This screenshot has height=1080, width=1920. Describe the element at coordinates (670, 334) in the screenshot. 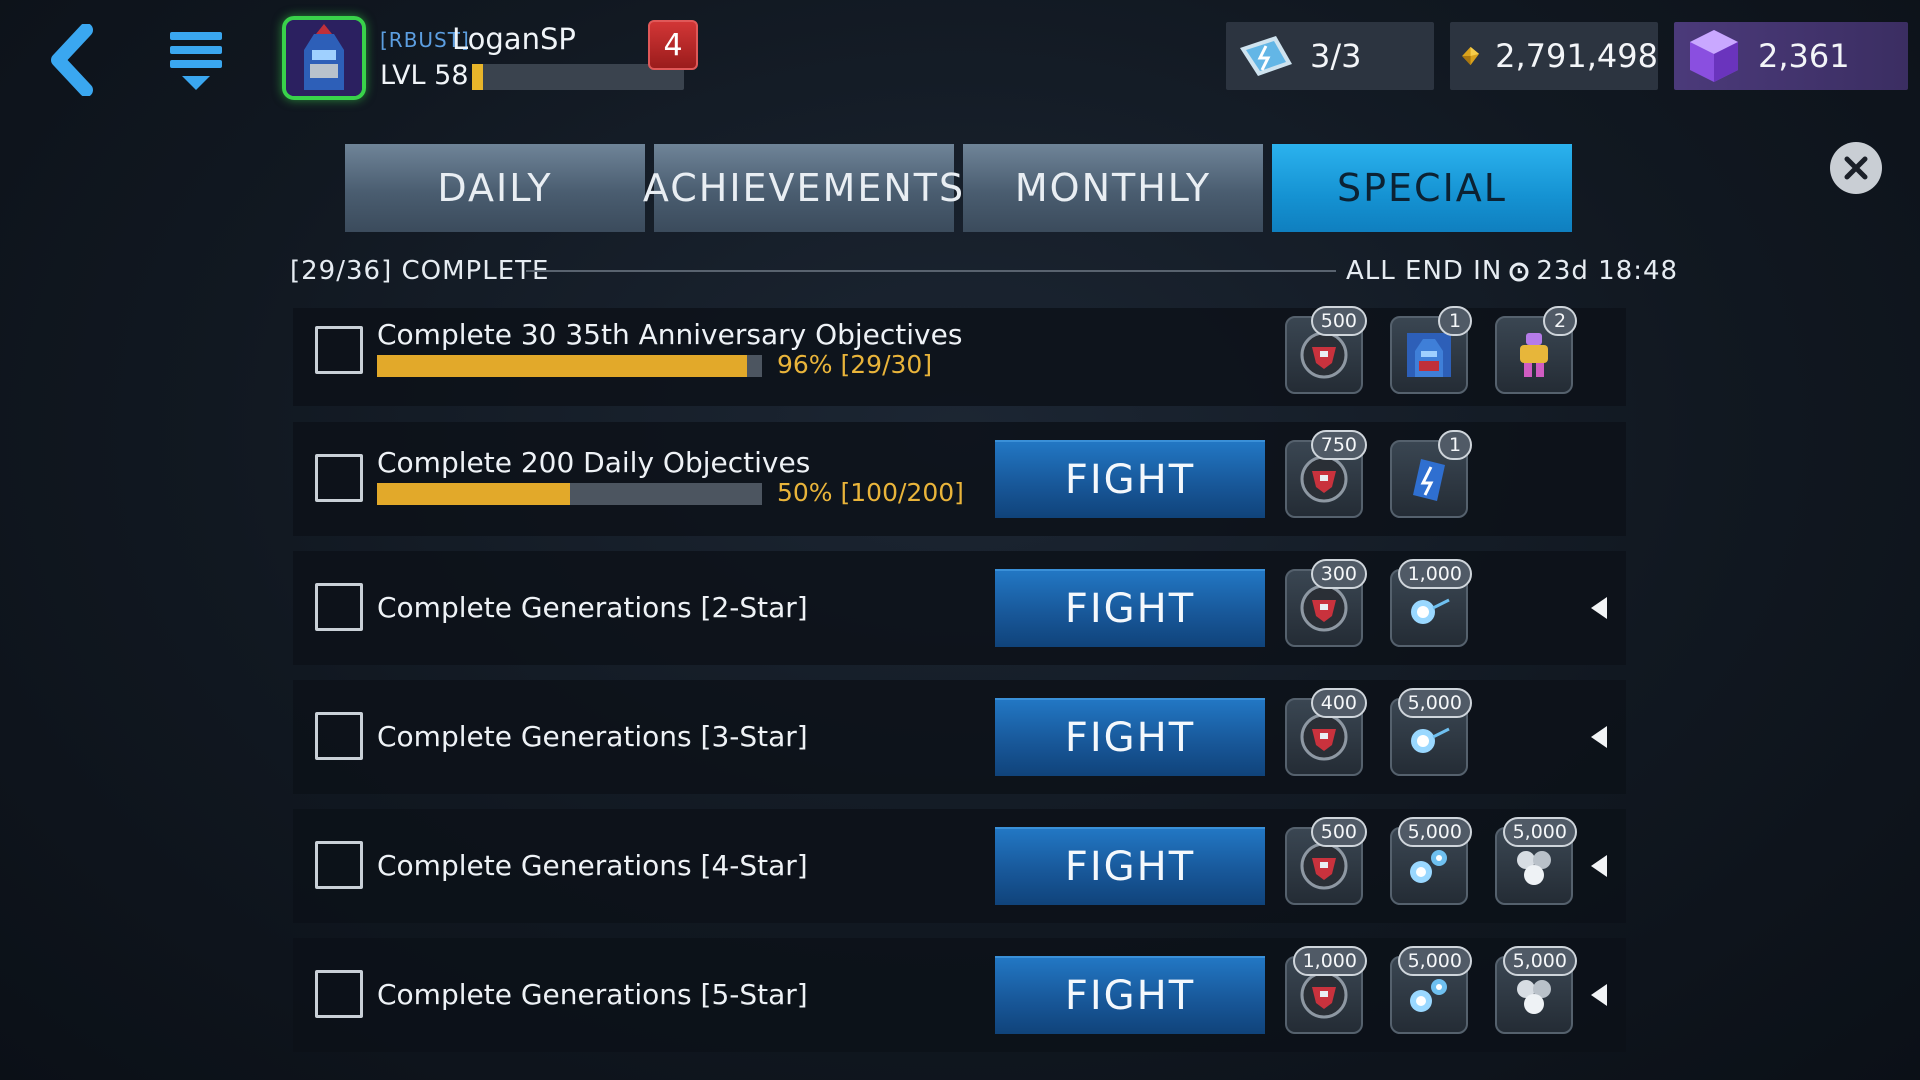

I see `objective-title: Complete 30 35th Anniversary Objectives` at that location.